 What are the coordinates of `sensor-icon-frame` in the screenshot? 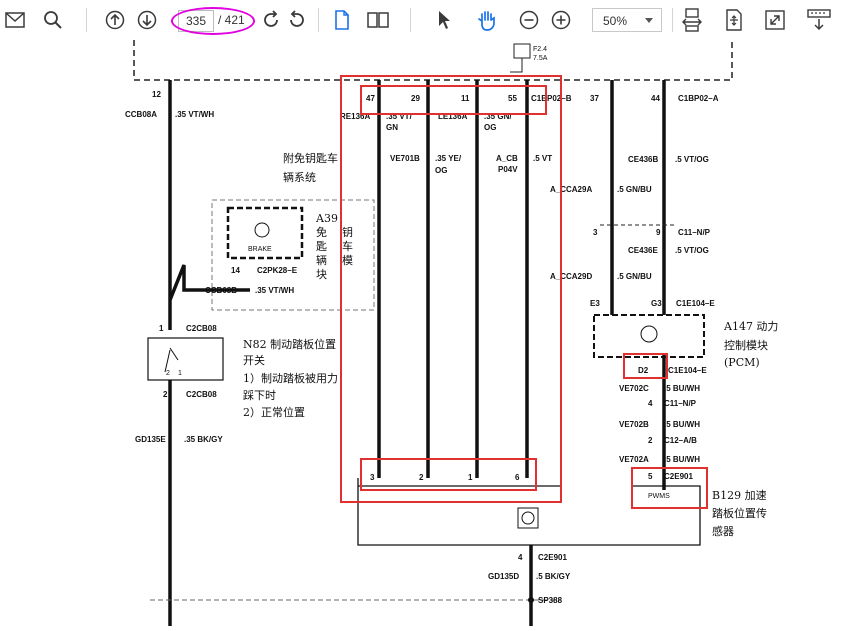 It's located at (528, 518).